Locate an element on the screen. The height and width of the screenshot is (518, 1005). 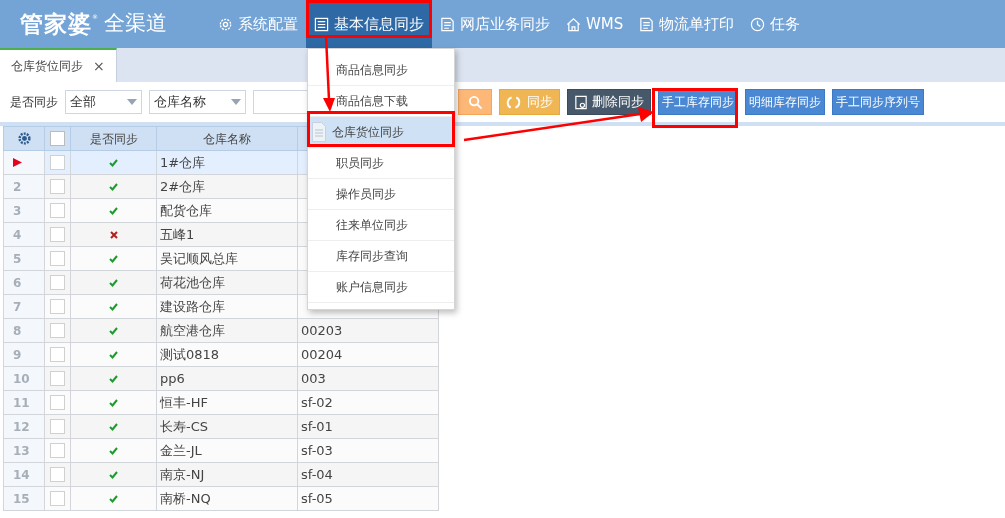
row-number: 8 is located at coordinates (17, 330).